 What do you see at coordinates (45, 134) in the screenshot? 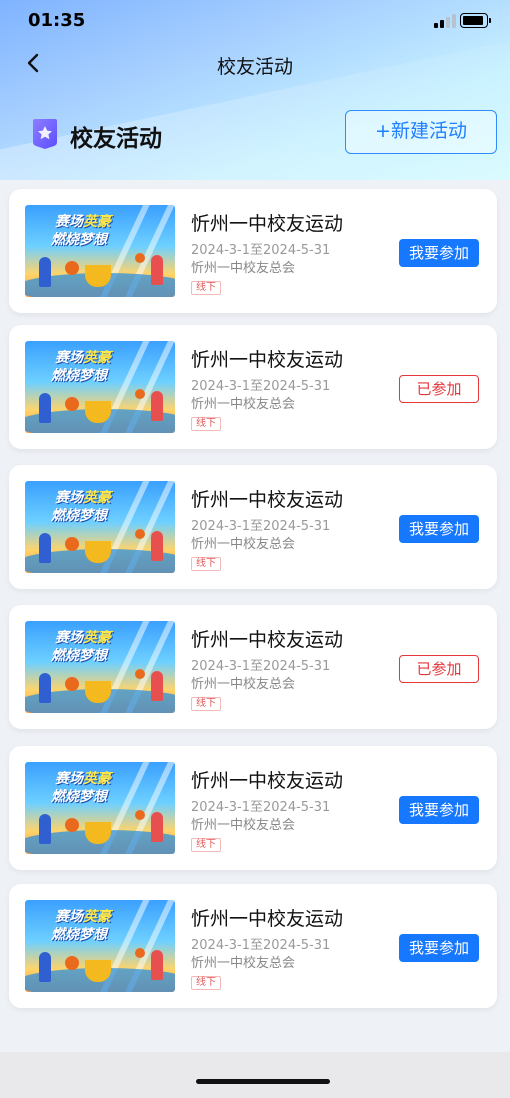
I see `star-badge-icon` at bounding box center [45, 134].